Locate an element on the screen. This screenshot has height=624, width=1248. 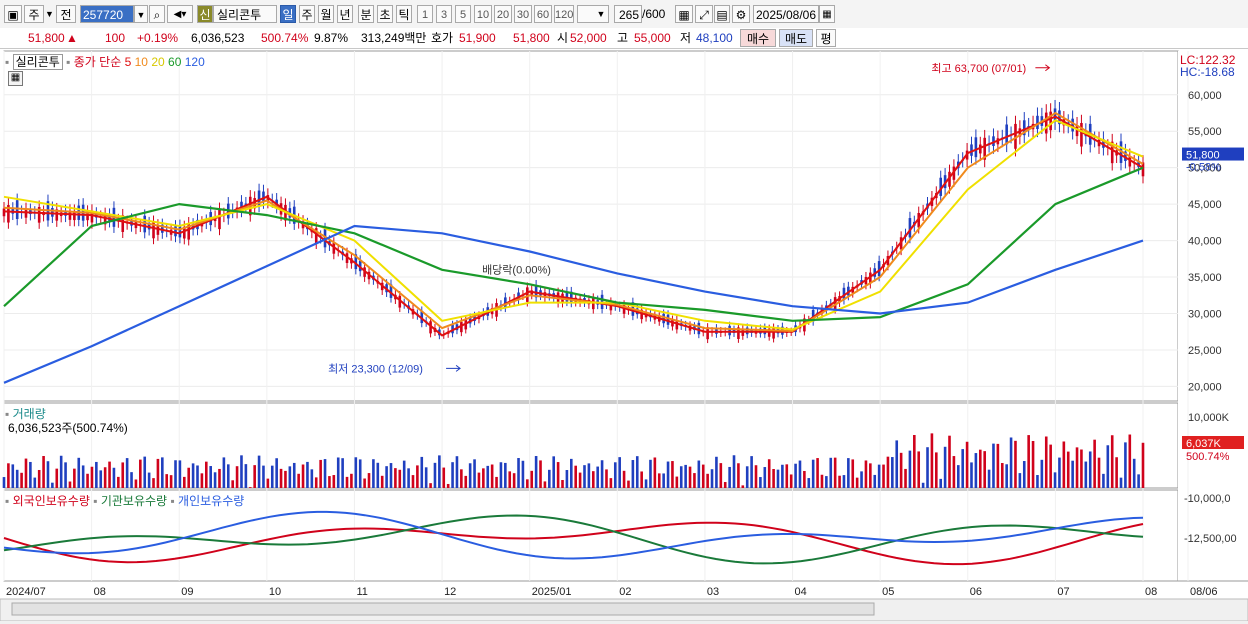
period-select: 주 is located at coordinates (34, 14).